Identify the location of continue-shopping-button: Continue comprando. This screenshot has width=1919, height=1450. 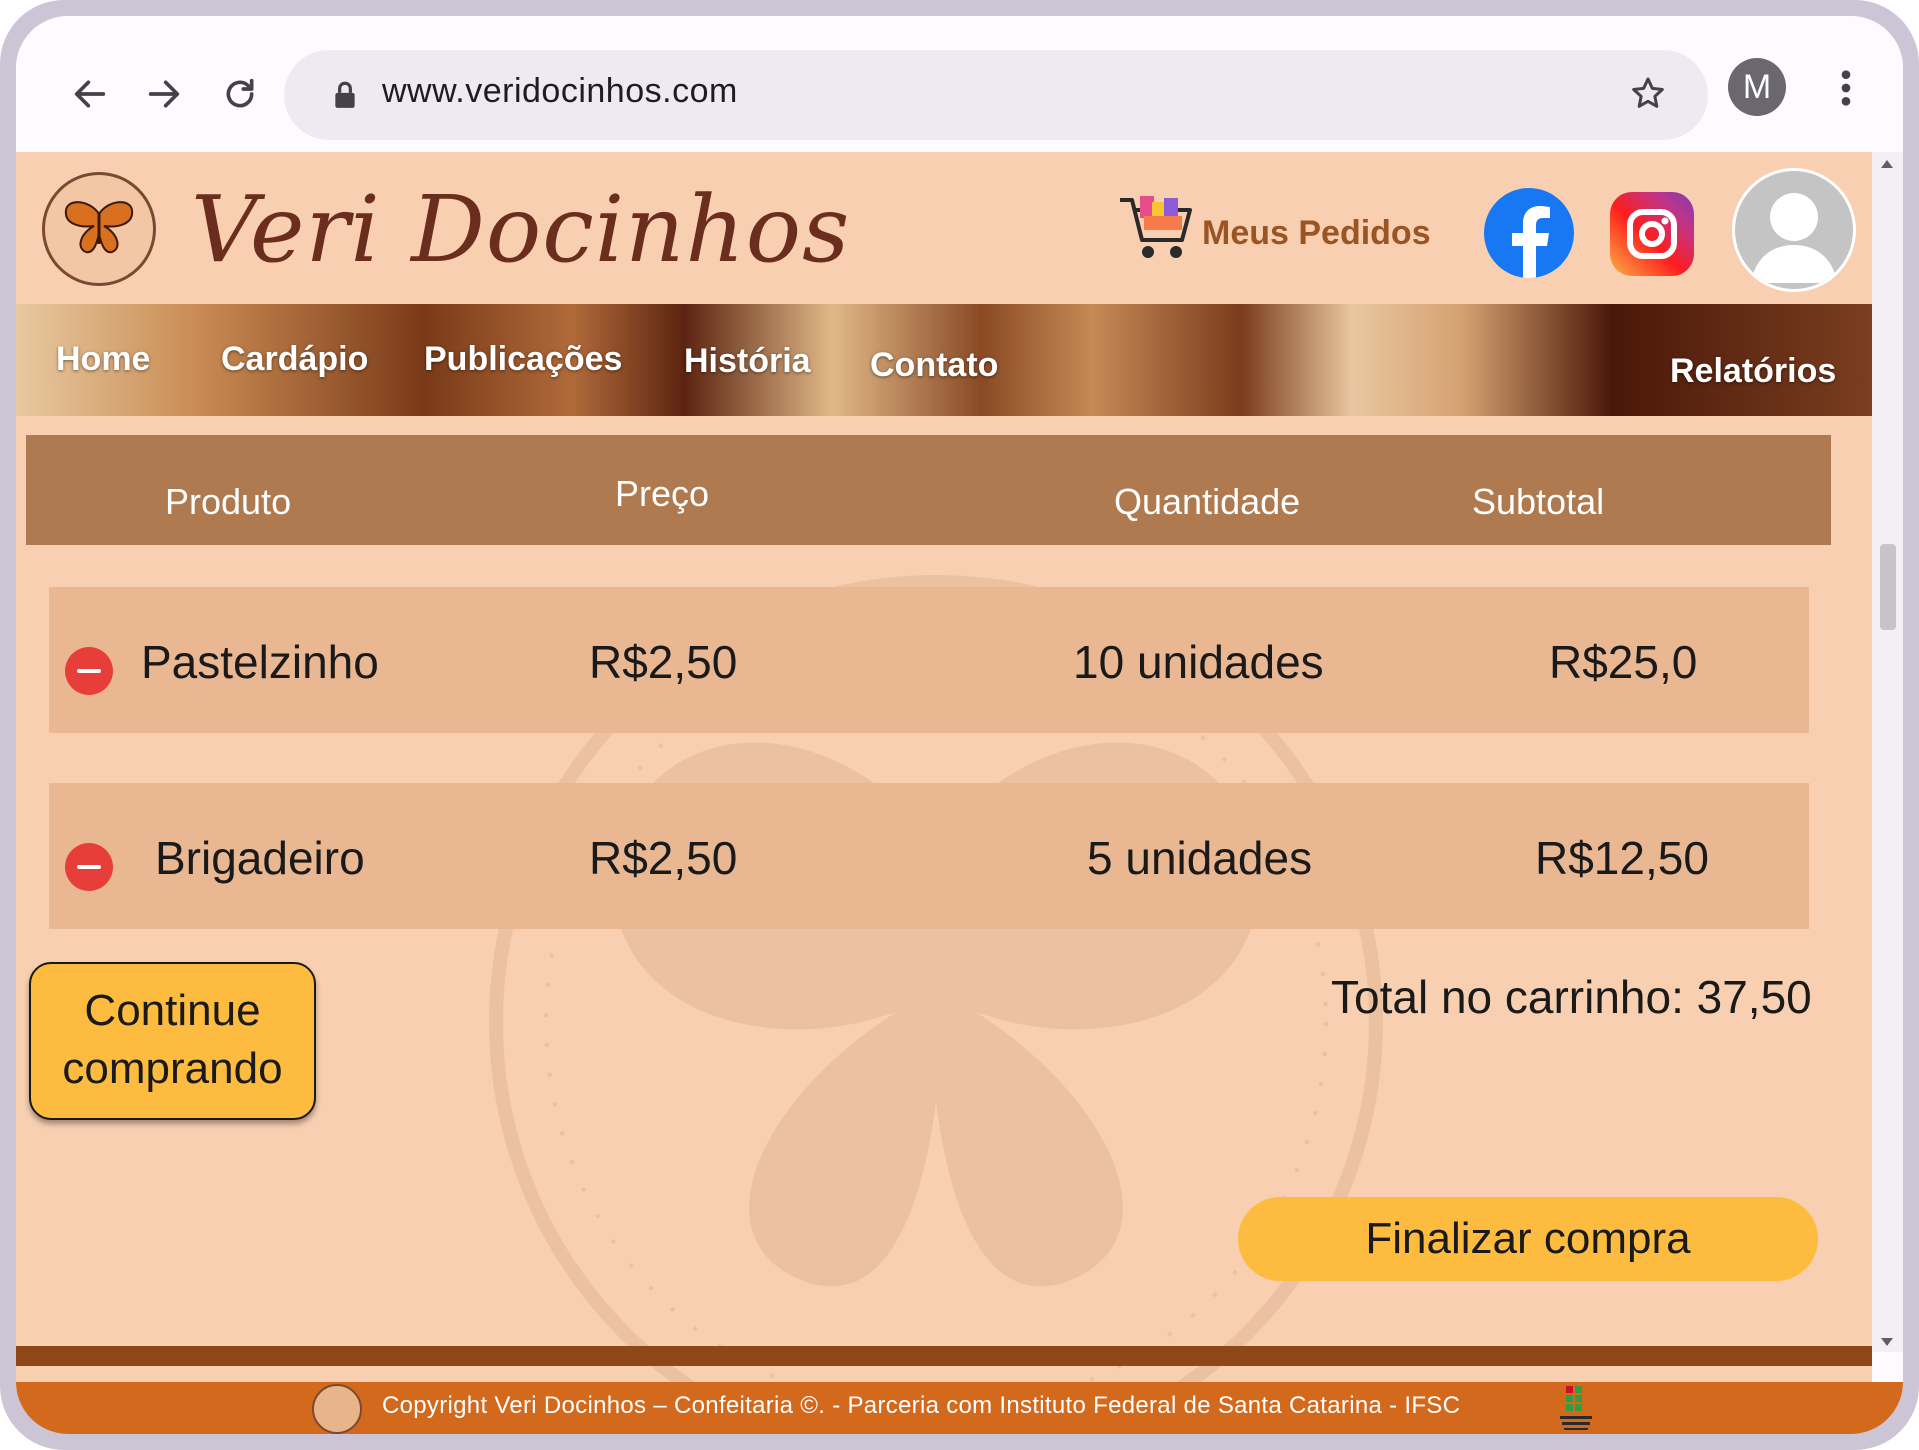
(172, 1041).